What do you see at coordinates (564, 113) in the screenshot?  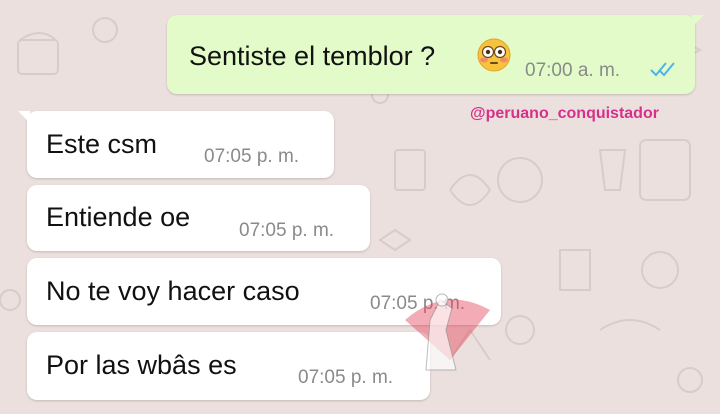 I see `watermark-username: @peruano_conquistador` at bounding box center [564, 113].